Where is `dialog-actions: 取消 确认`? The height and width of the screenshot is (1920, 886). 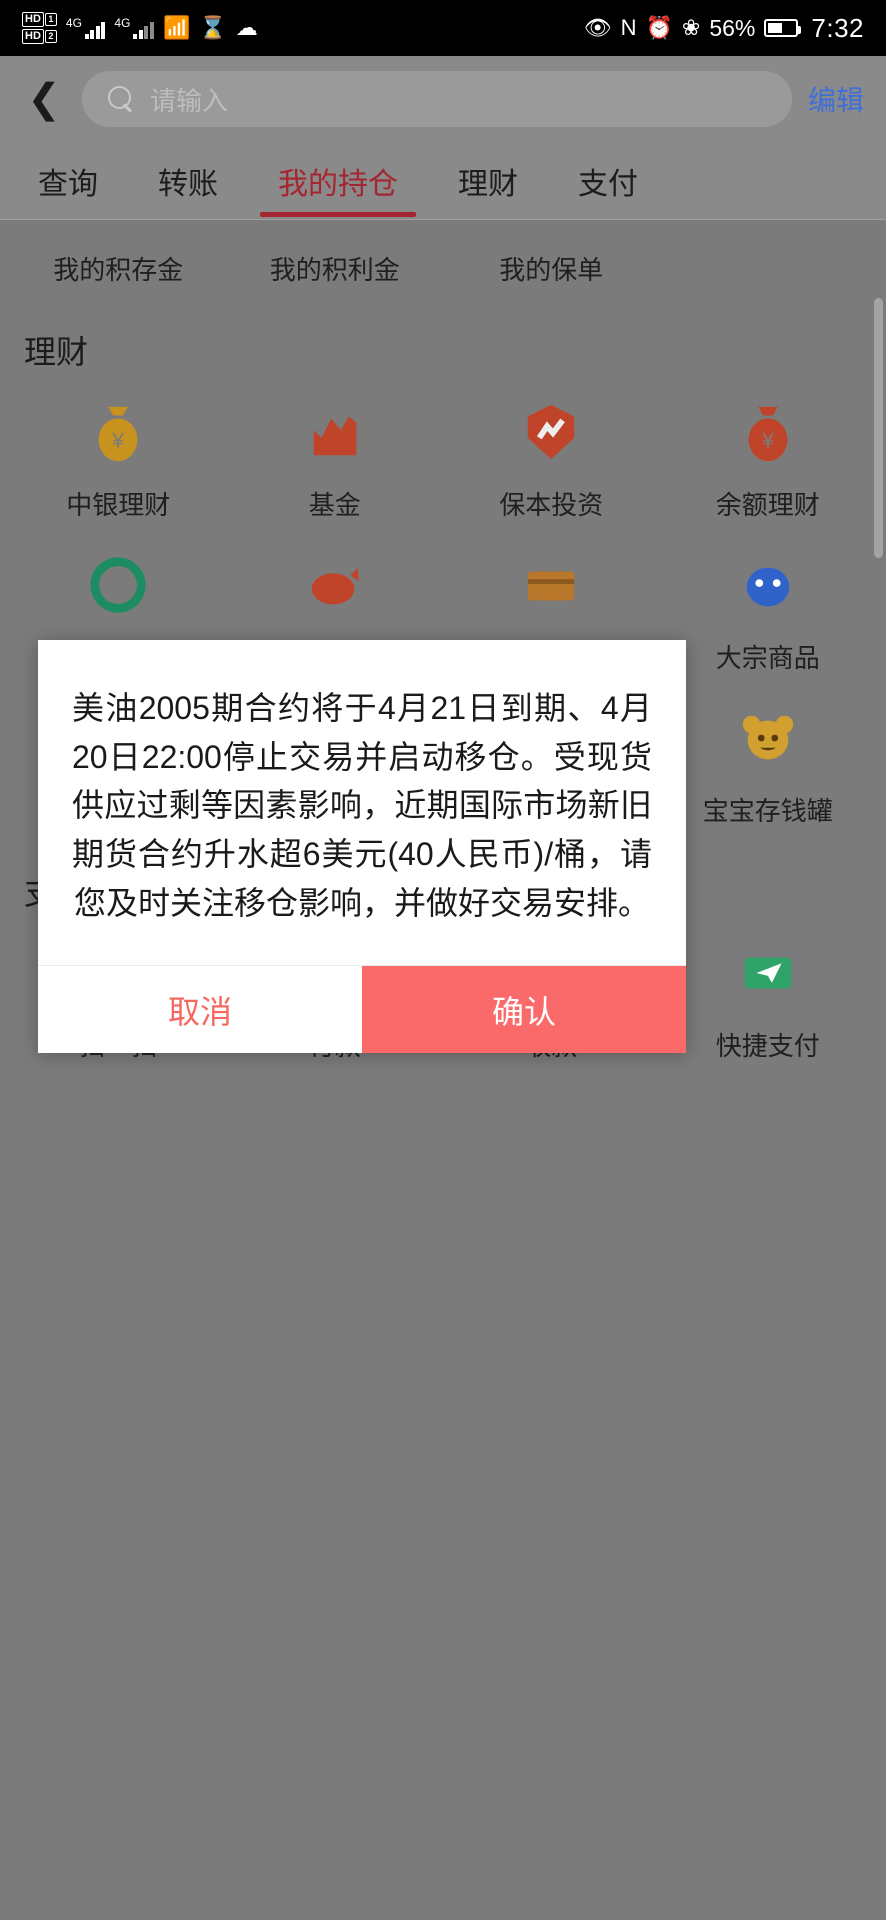 dialog-actions: 取消 确认 is located at coordinates (362, 1009).